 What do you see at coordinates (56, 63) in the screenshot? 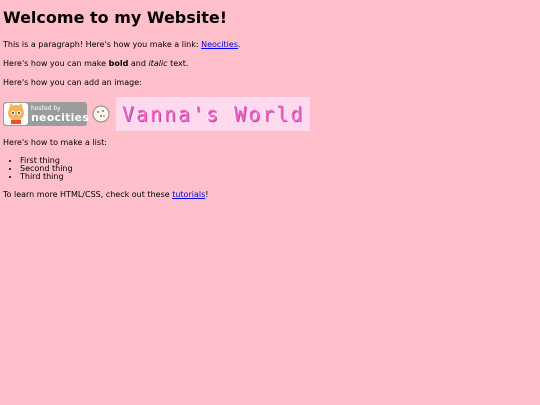
I see `formatting-prefix: Here's how you can make` at bounding box center [56, 63].